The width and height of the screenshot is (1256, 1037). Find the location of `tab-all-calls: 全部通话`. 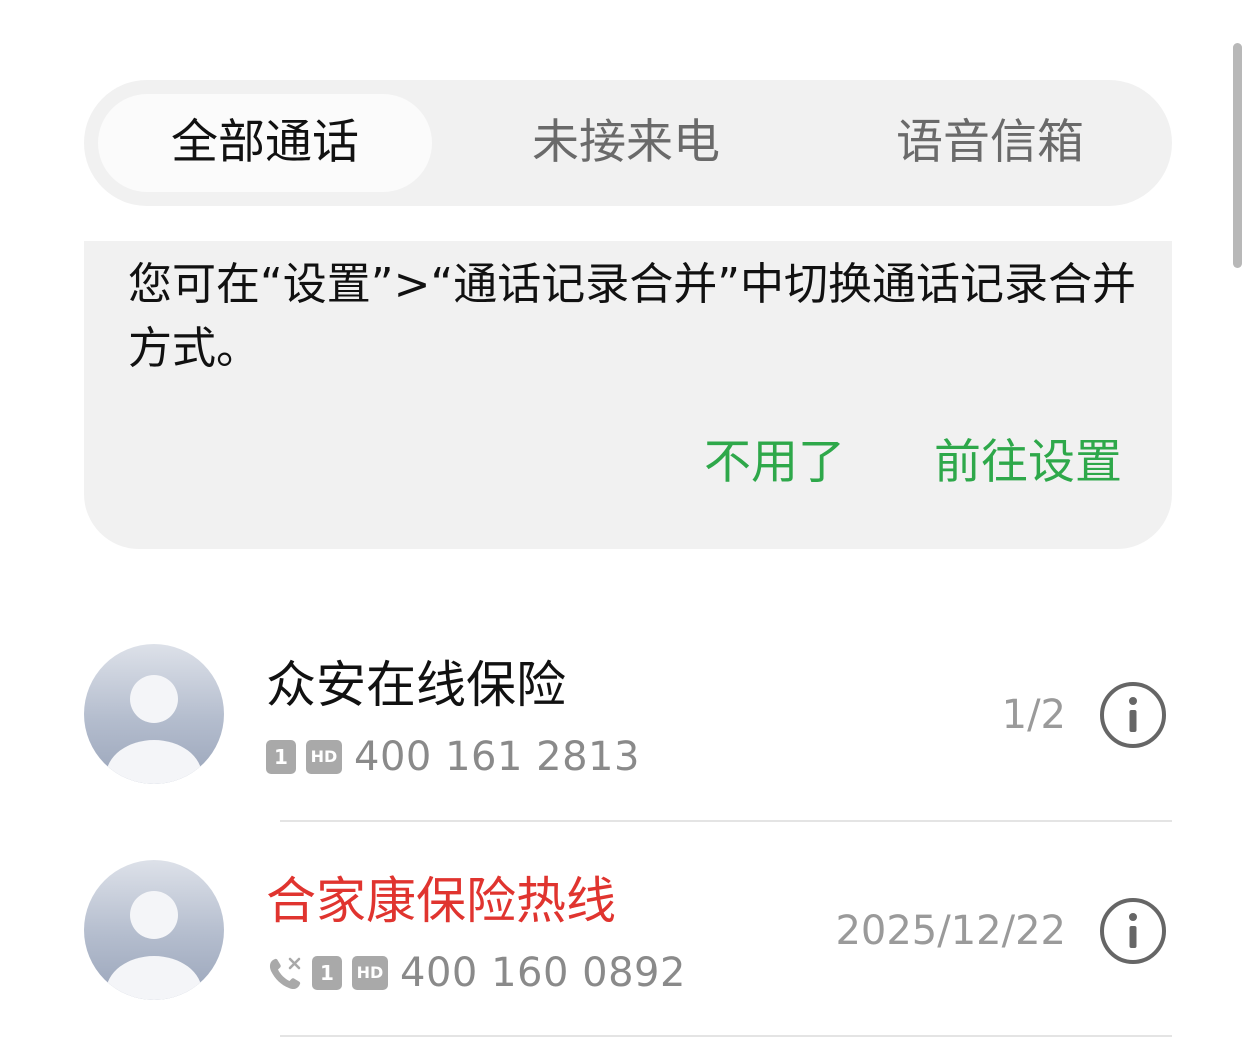

tab-all-calls: 全部通话 is located at coordinates (265, 143).